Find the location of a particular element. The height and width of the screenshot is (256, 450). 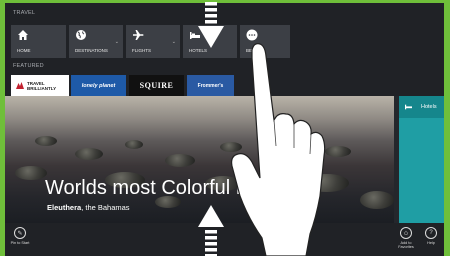

nav-tile-label: FLIGHTS is located at coordinates (142, 50).